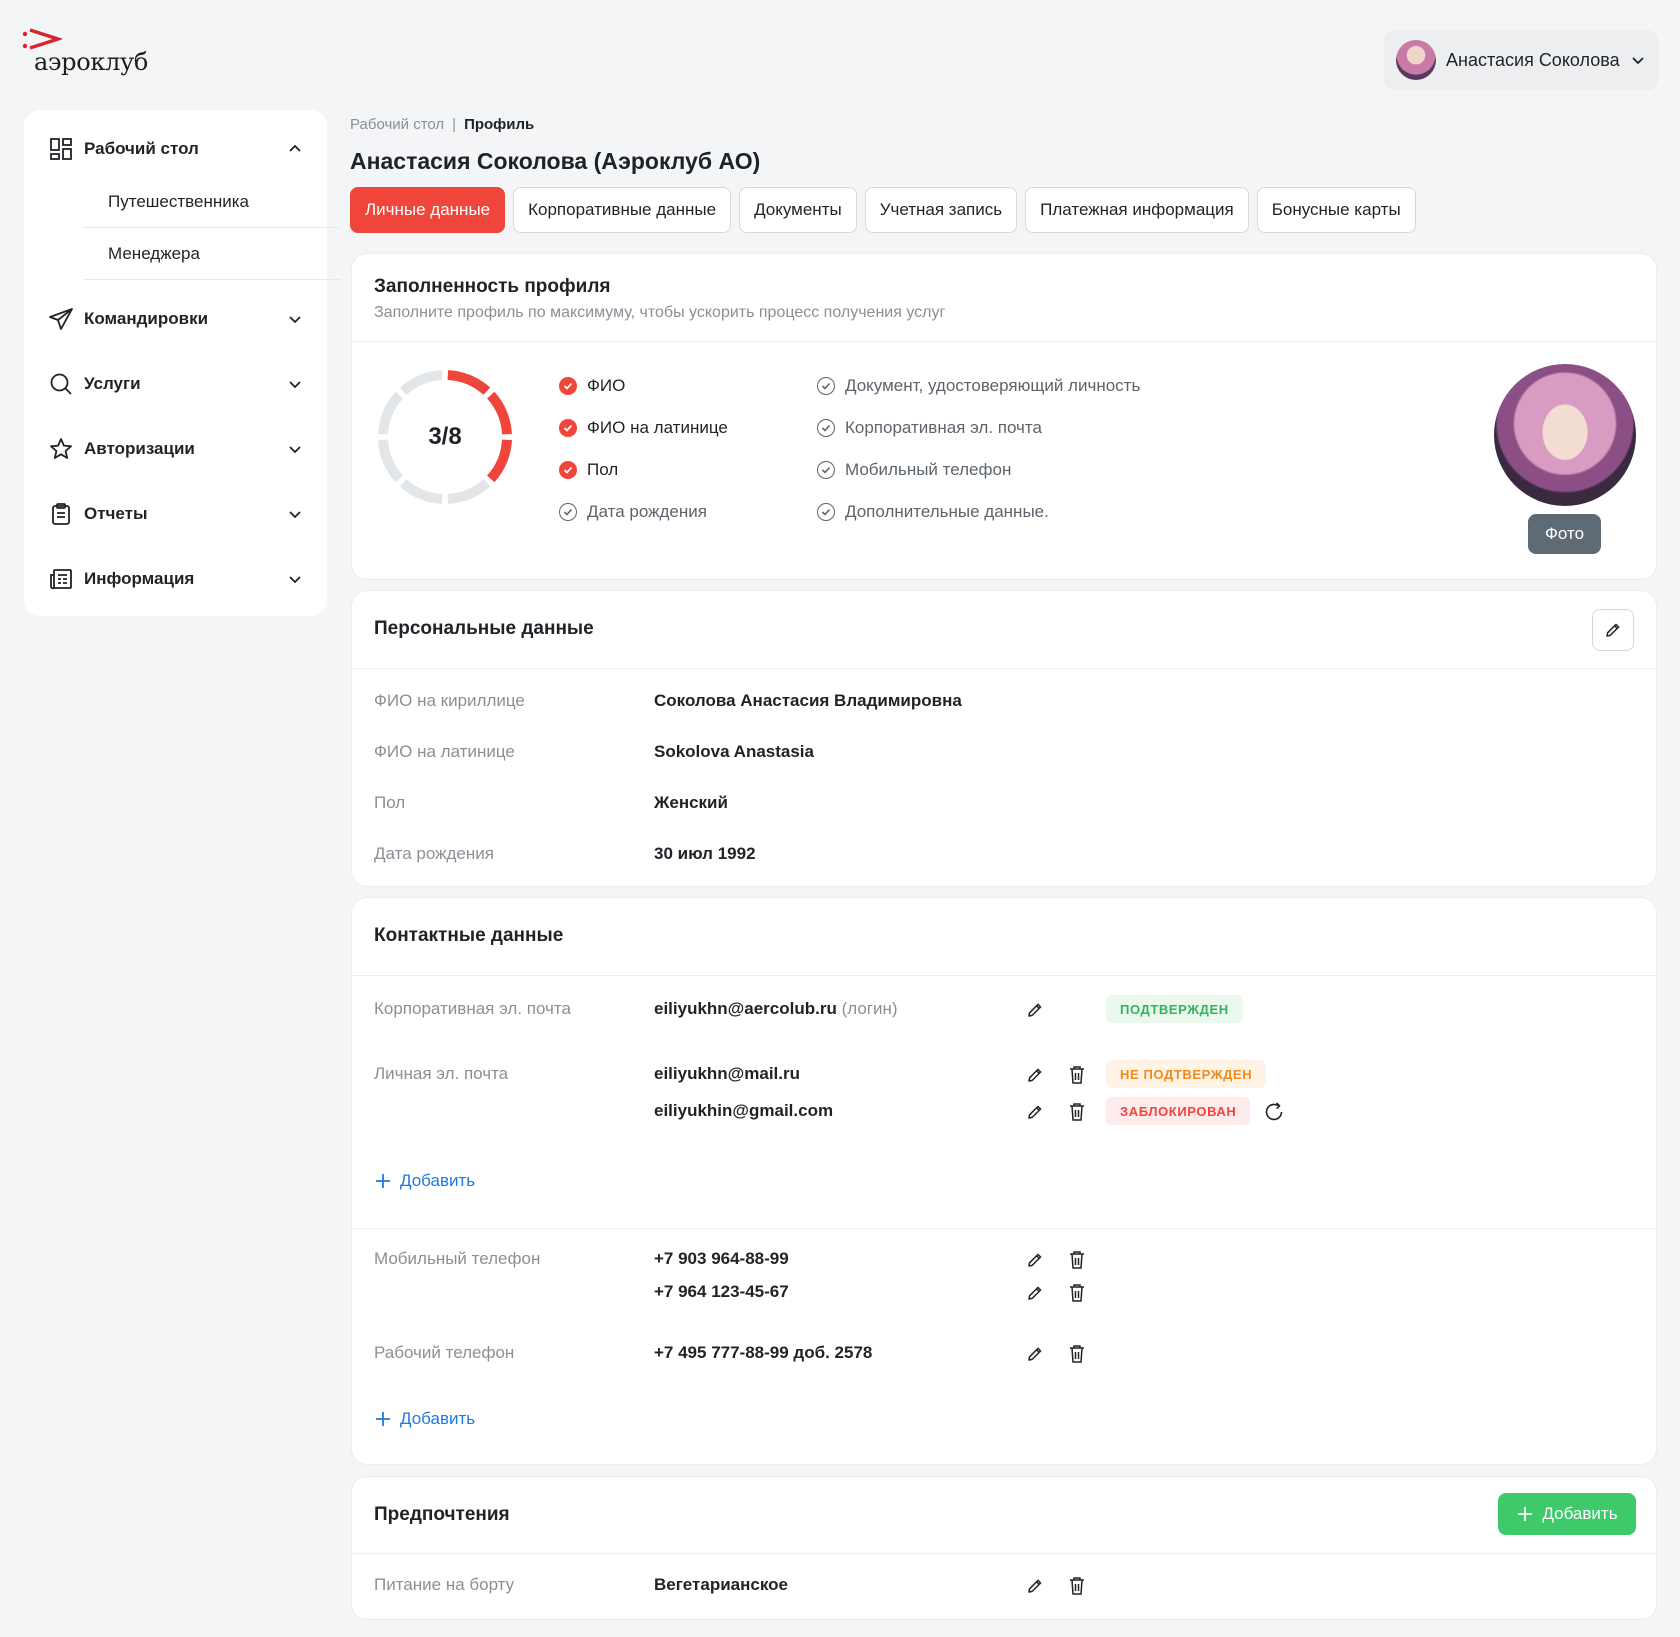 The image size is (1680, 1637). Describe the element at coordinates (734, 751) in the screenshot. I see `field-value: Sokolova Anastasia` at that location.